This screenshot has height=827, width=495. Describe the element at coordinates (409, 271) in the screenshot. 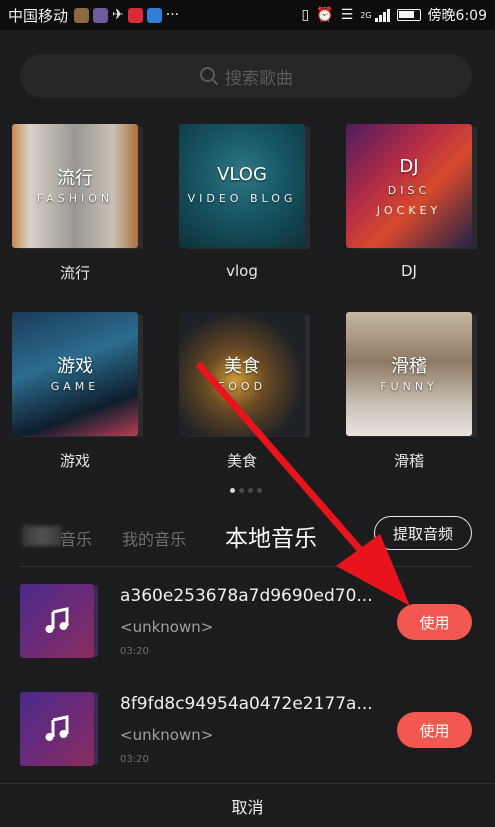

I see `category-label: DJ` at that location.